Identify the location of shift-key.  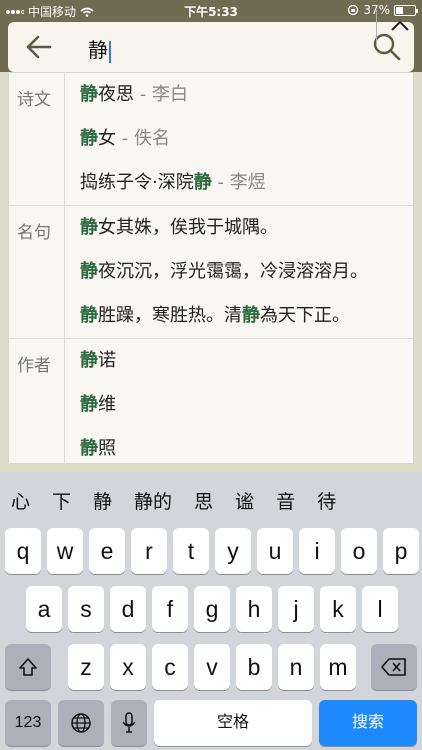
(28, 667).